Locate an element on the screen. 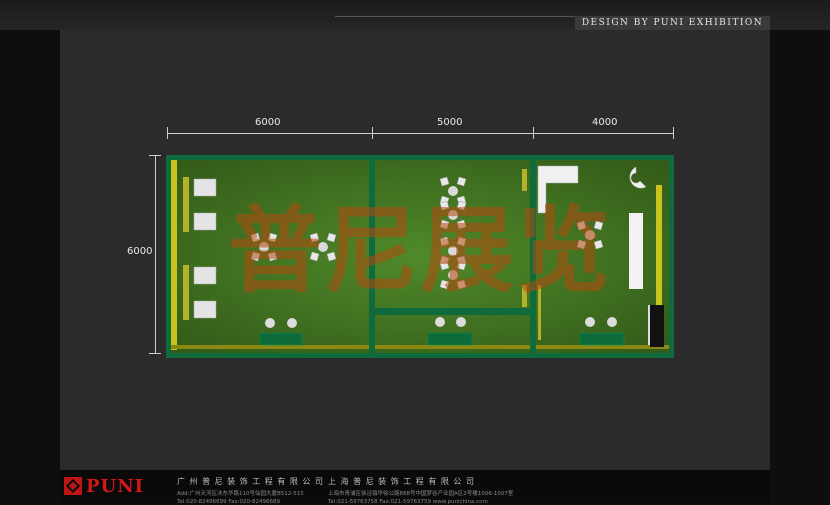 The width and height of the screenshot is (830, 505). storage-room is located at coordinates (657, 326).